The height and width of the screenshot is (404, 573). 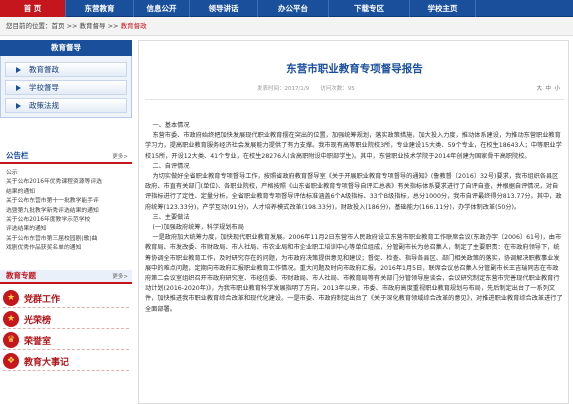 What do you see at coordinates (100, 8) in the screenshot?
I see `nav-dongying-education: 东营教育` at bounding box center [100, 8].